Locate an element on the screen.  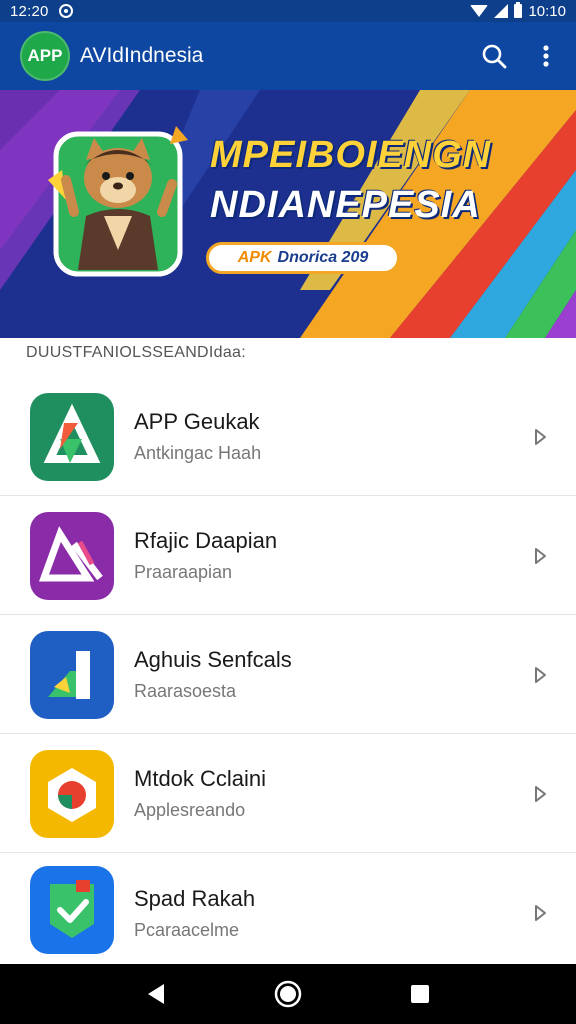
mascot-illustration is located at coordinates (118, 201).